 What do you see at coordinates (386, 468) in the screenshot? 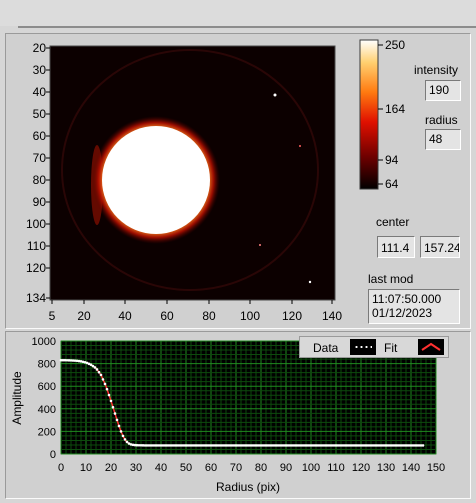
I see `chart-x-tick: 130` at bounding box center [386, 468].